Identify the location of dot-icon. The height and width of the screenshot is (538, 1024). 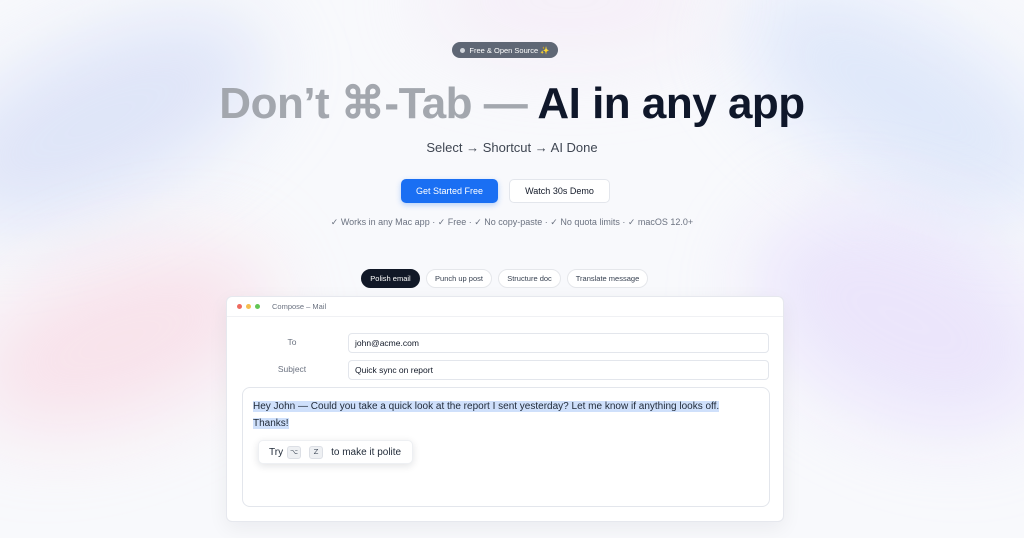
(463, 50).